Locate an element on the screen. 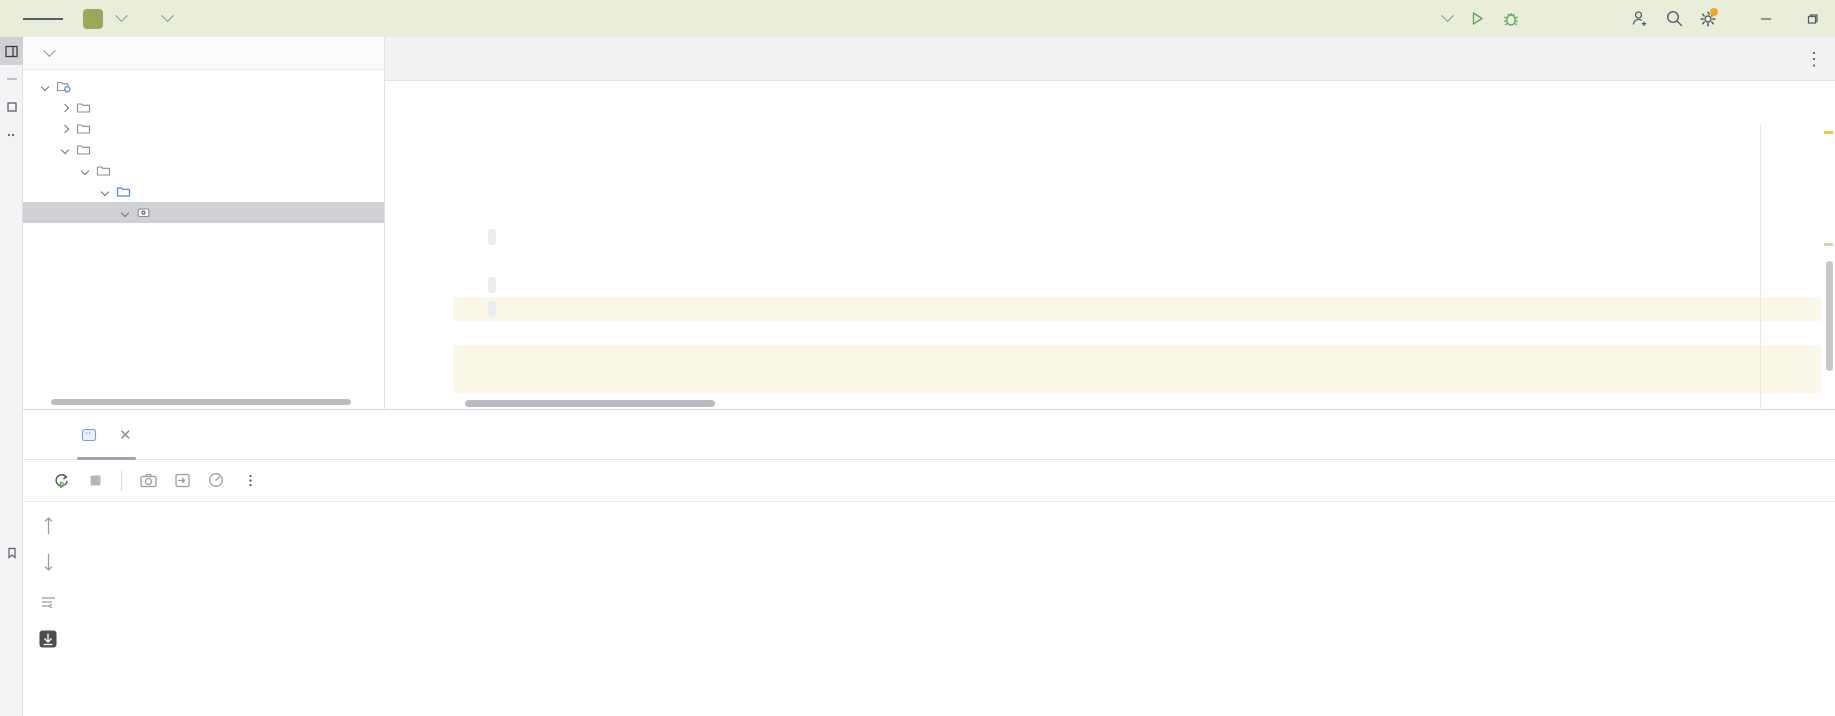 This screenshot has width=1835, height=716. more-dots-icon is located at coordinates (10, 135).